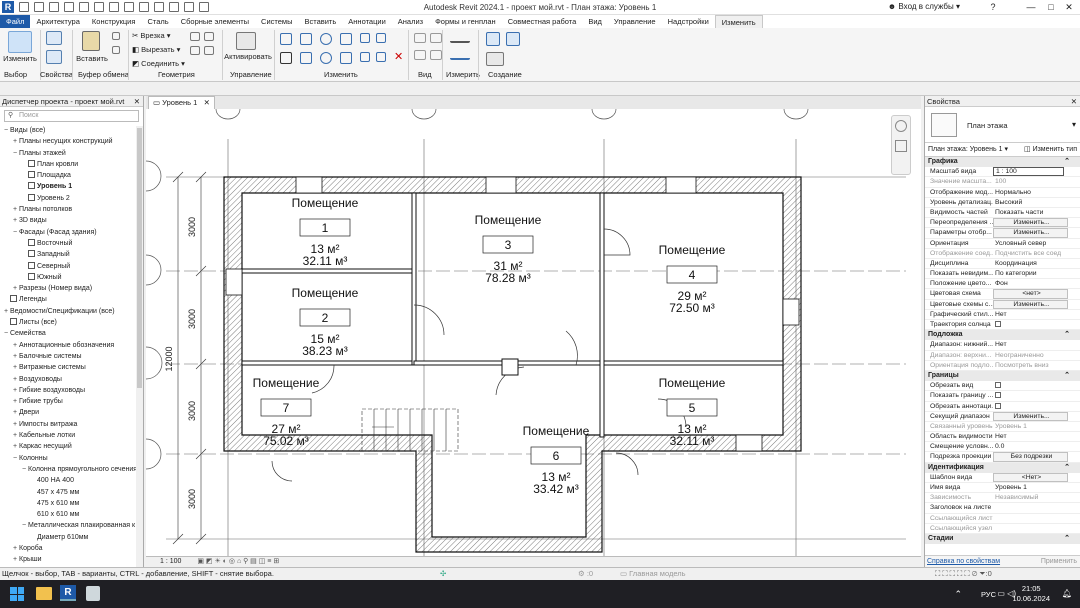  What do you see at coordinates (71, 492) in the screenshot?
I see `browser-item: 457 x 475 мм` at bounding box center [71, 492].